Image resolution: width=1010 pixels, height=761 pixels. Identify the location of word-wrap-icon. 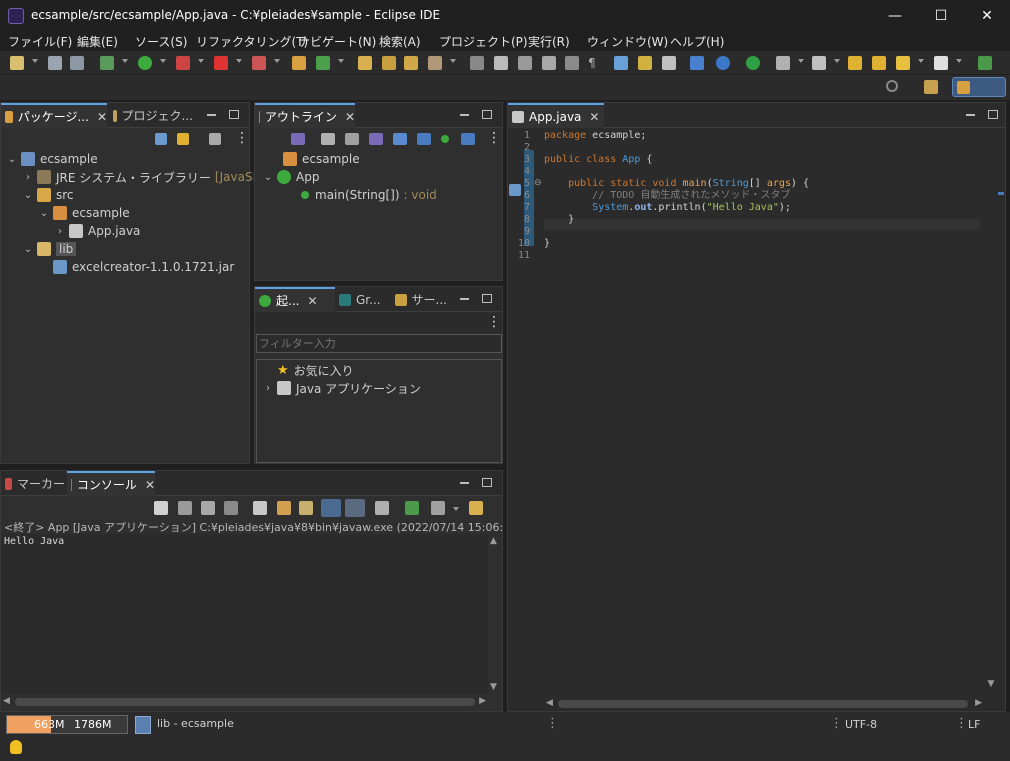
(572, 63).